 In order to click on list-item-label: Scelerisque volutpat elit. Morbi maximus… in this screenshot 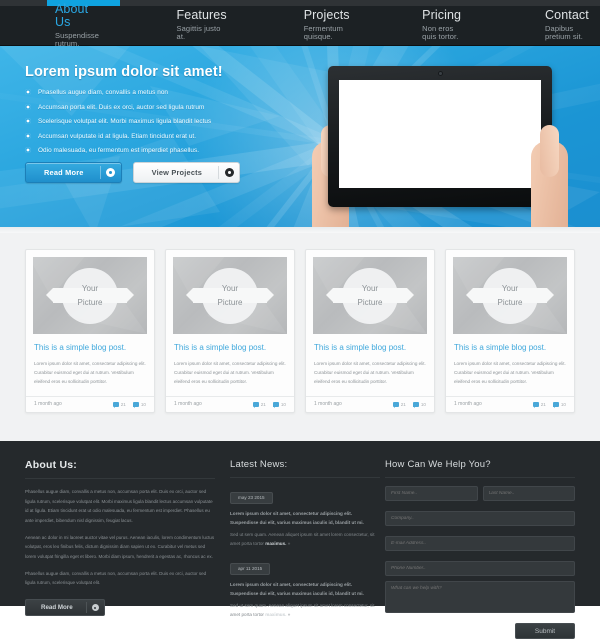, I will do `click(125, 122)`.